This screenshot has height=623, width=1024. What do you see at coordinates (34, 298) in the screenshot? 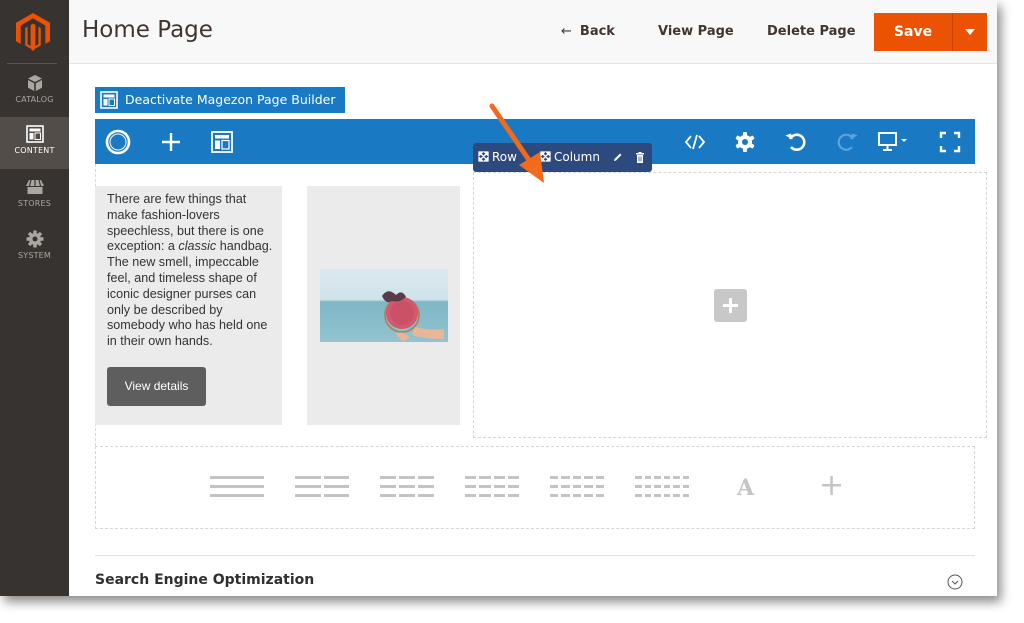
I see `admin-sidebar: CATALOG CONTENT STORES SYSTEM` at bounding box center [34, 298].